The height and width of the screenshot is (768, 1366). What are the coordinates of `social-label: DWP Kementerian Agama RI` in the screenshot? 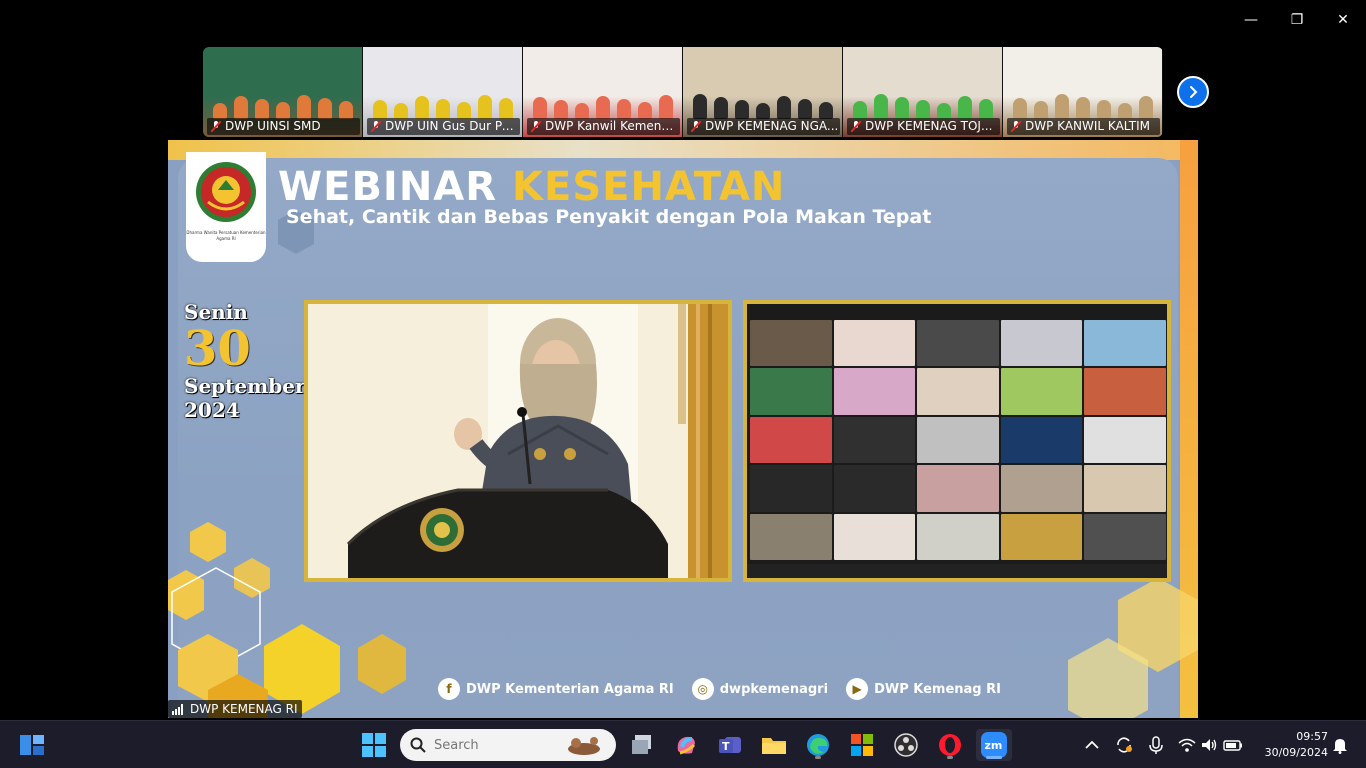 It's located at (570, 689).